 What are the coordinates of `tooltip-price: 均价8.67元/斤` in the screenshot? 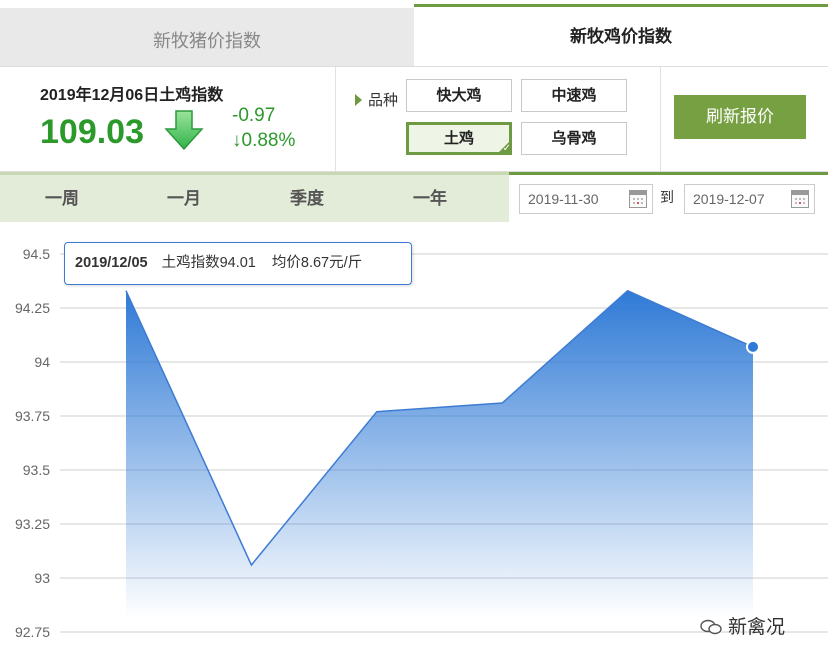 It's located at (317, 263).